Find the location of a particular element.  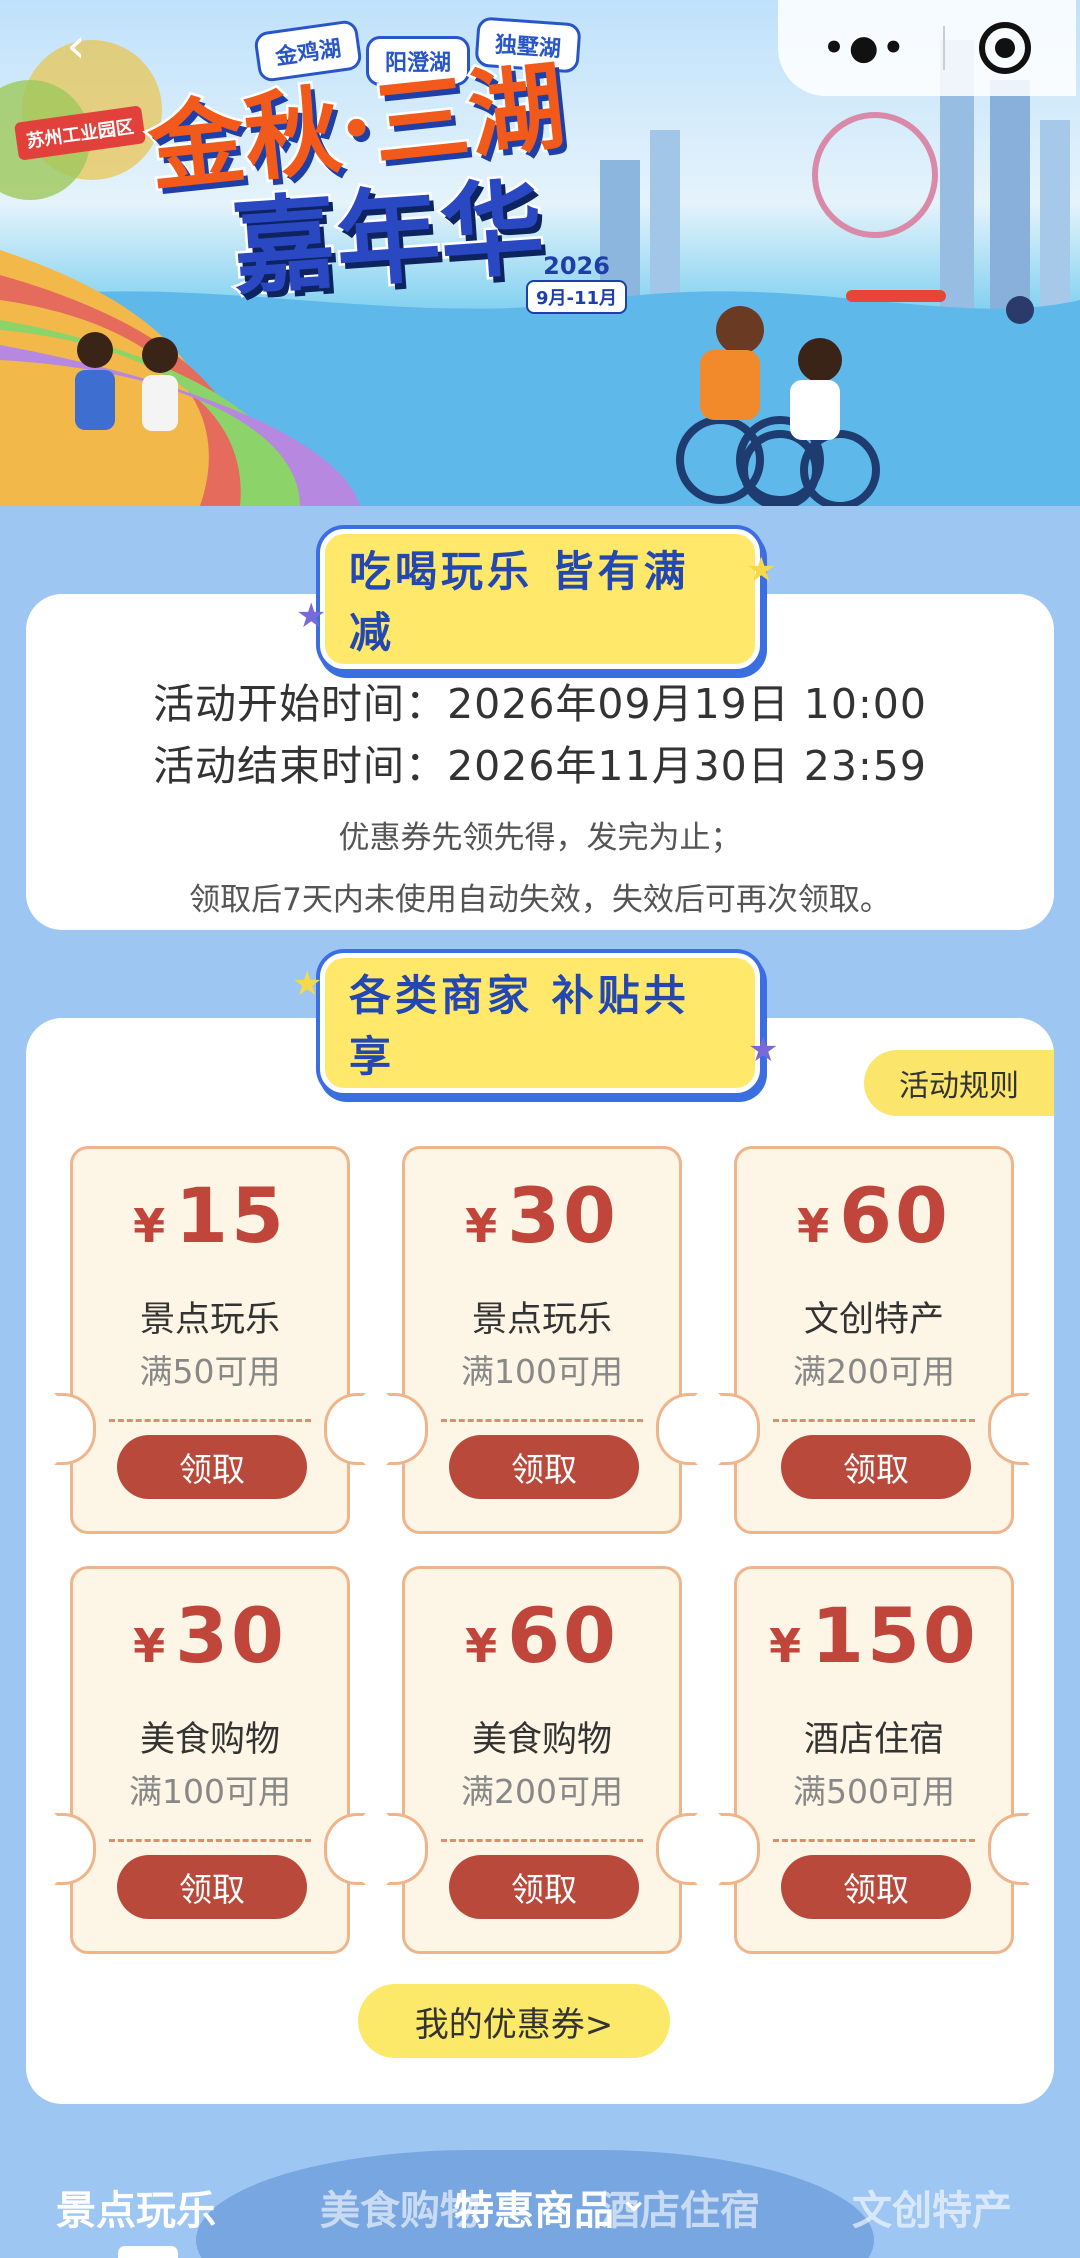

date-range: 9月-11月 is located at coordinates (577, 297).